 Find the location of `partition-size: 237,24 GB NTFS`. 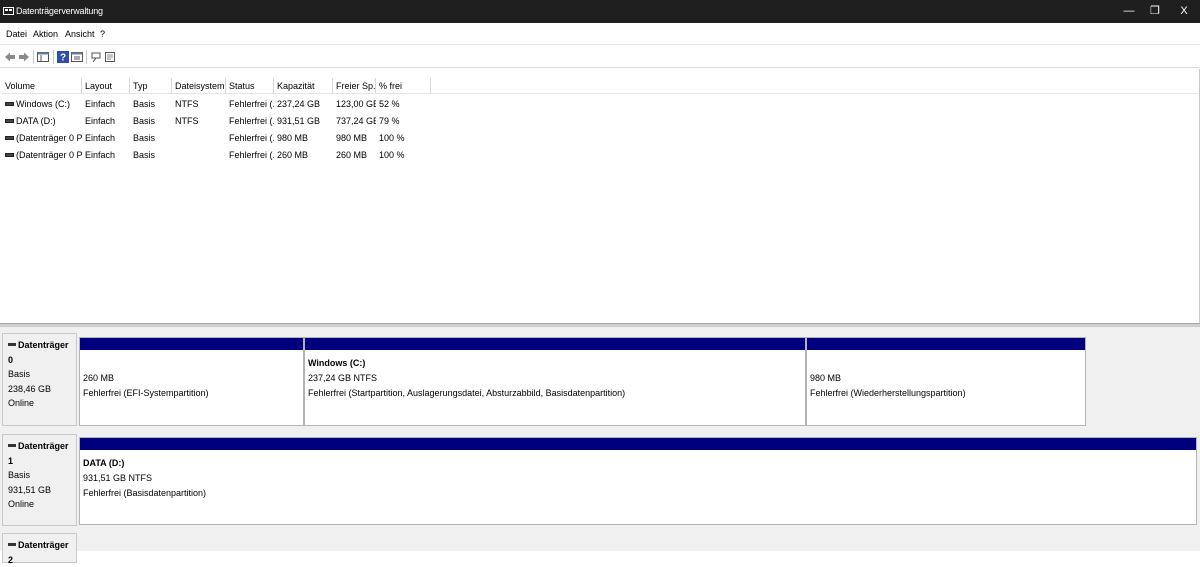

partition-size: 237,24 GB NTFS is located at coordinates (343, 378).